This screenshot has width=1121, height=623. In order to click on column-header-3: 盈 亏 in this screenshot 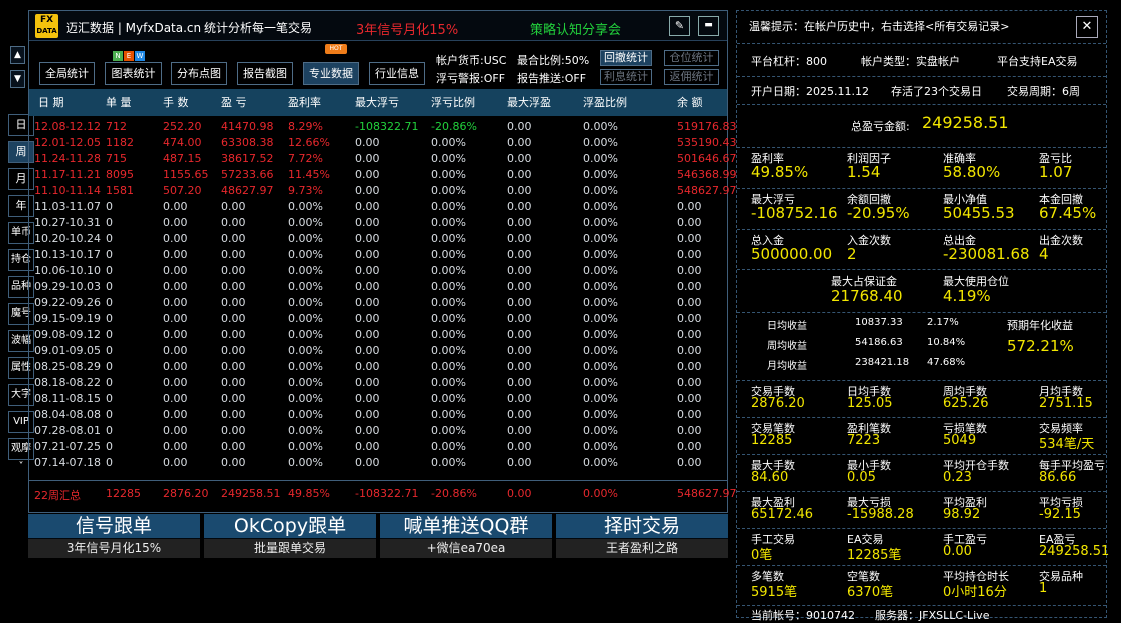, I will do `click(234, 102)`.